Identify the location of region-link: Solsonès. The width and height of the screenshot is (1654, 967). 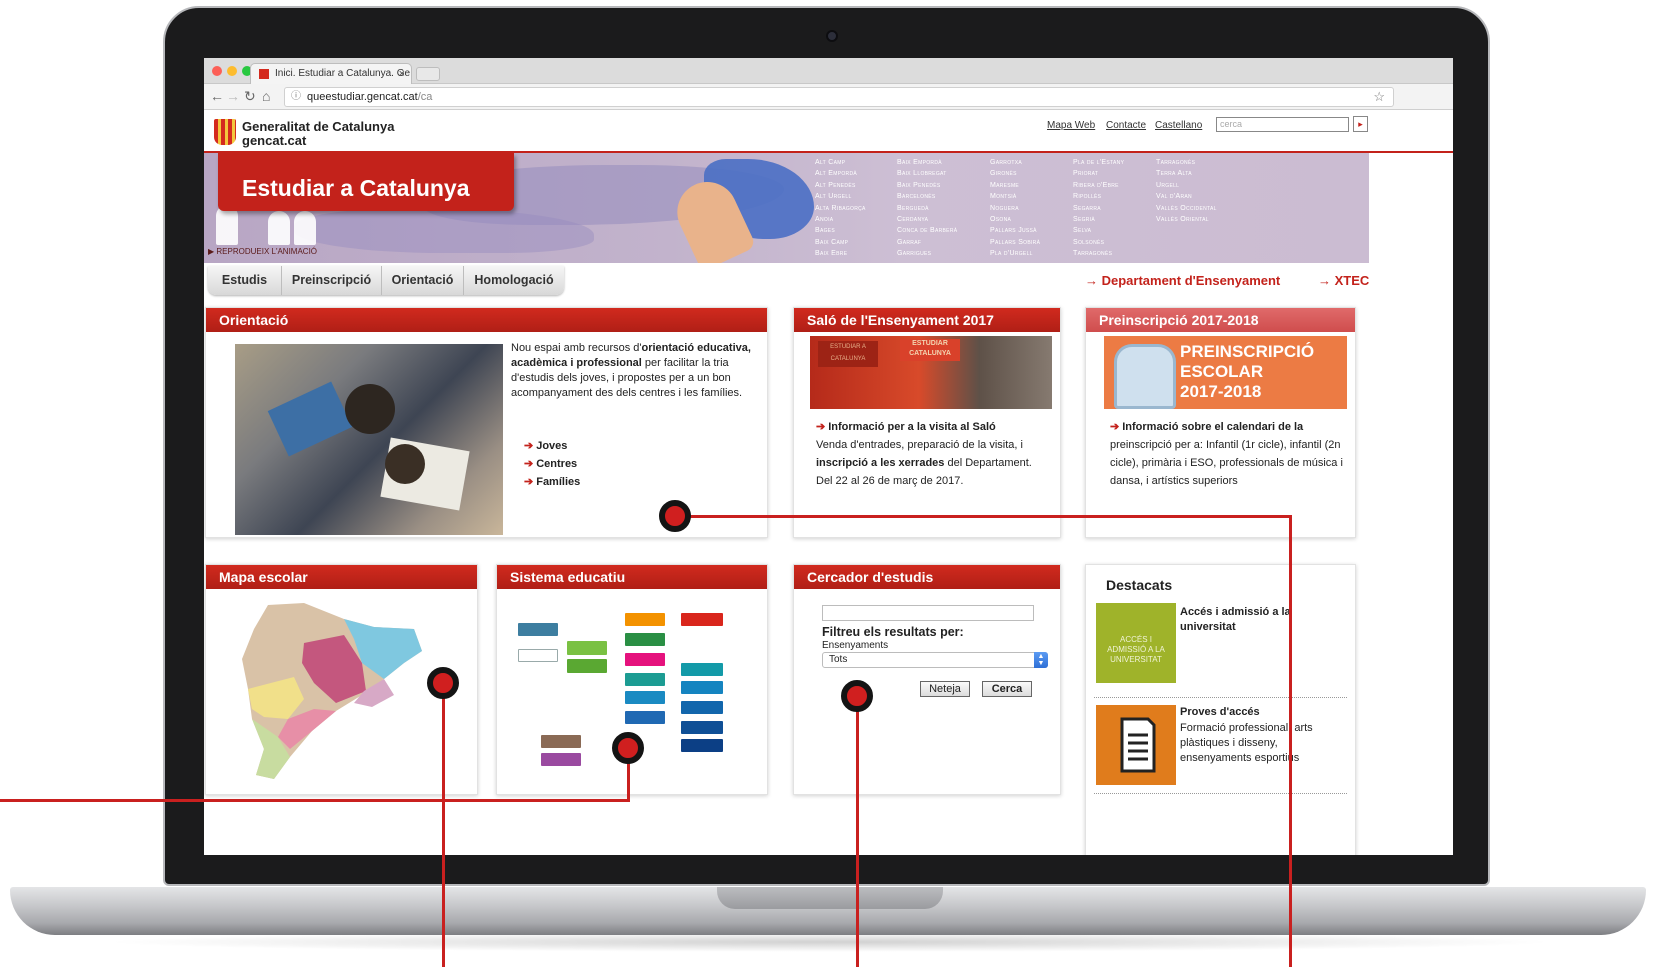
(1098, 242).